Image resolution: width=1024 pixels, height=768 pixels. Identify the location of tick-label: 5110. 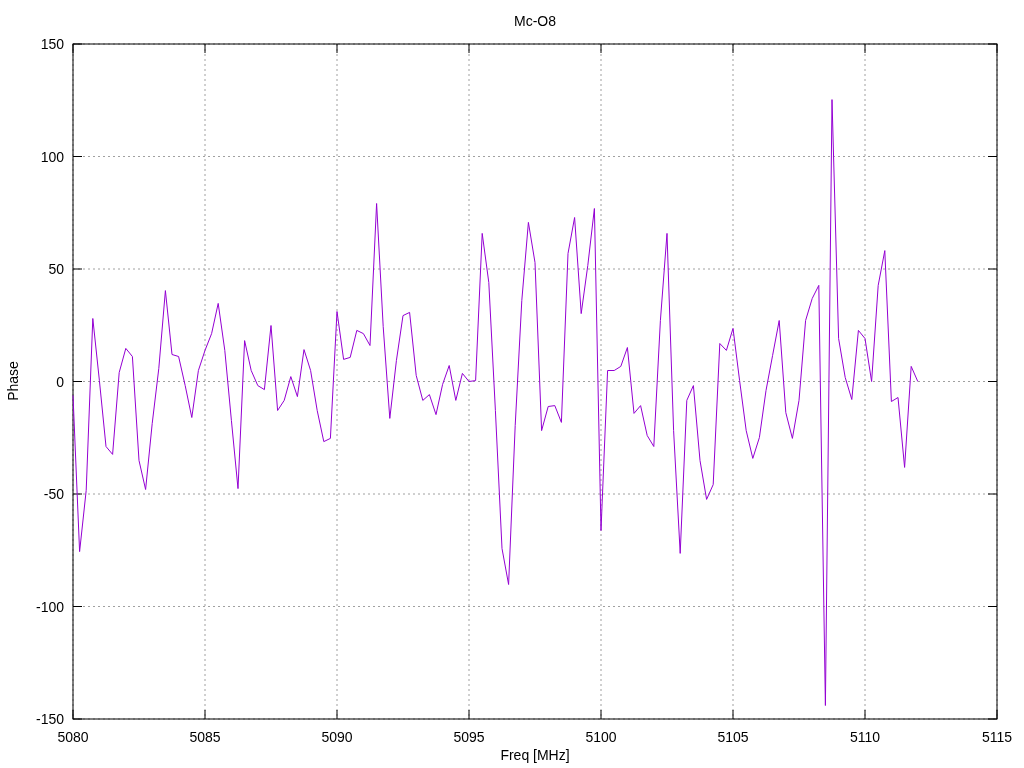
(865, 737).